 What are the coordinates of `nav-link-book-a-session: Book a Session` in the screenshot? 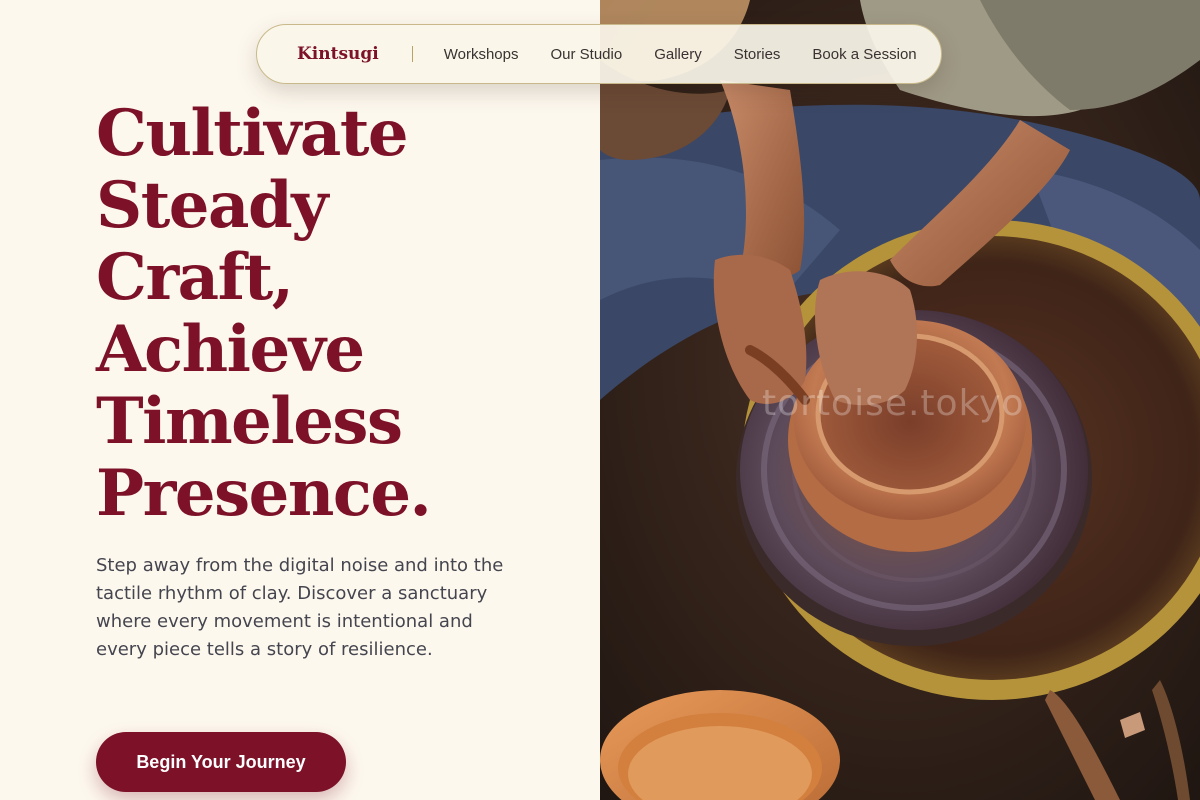 It's located at (864, 54).